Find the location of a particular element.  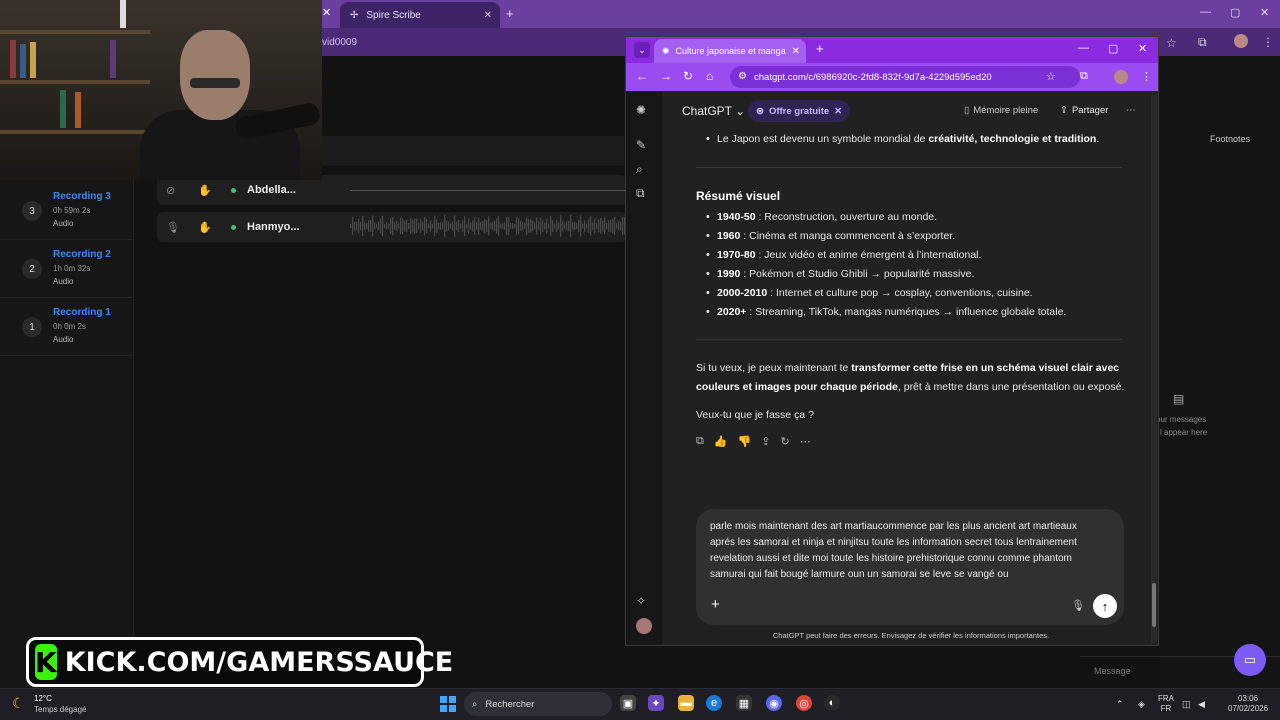

restore-icon: ▢ is located at coordinates (1235, 12).